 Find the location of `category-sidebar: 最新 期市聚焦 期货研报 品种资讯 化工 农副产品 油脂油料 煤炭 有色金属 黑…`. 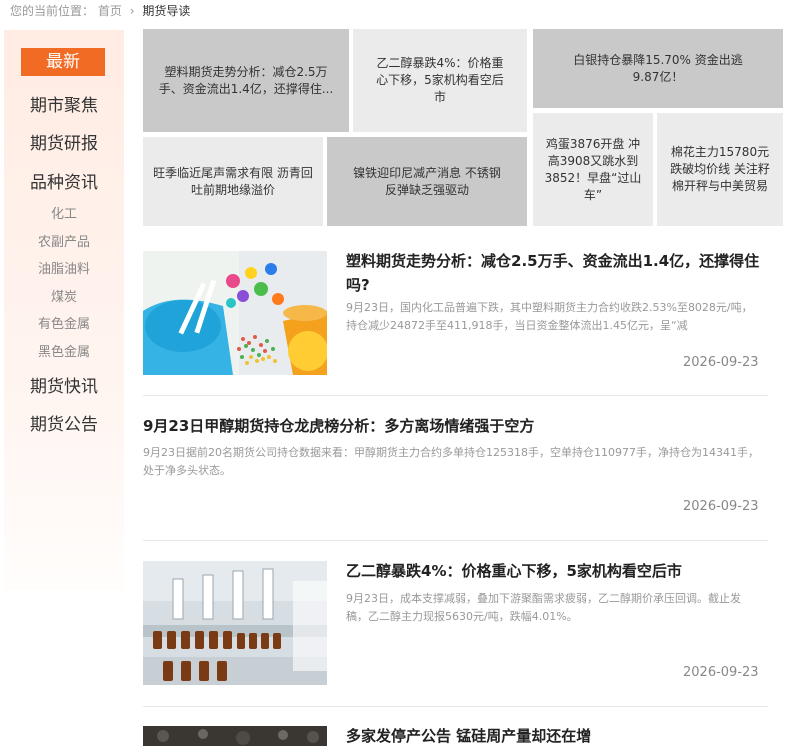

category-sidebar: 最新 期市聚焦 期货研报 品种资讯 化工 农副产品 油脂油料 煤炭 有色金属 黑… is located at coordinates (64, 310).